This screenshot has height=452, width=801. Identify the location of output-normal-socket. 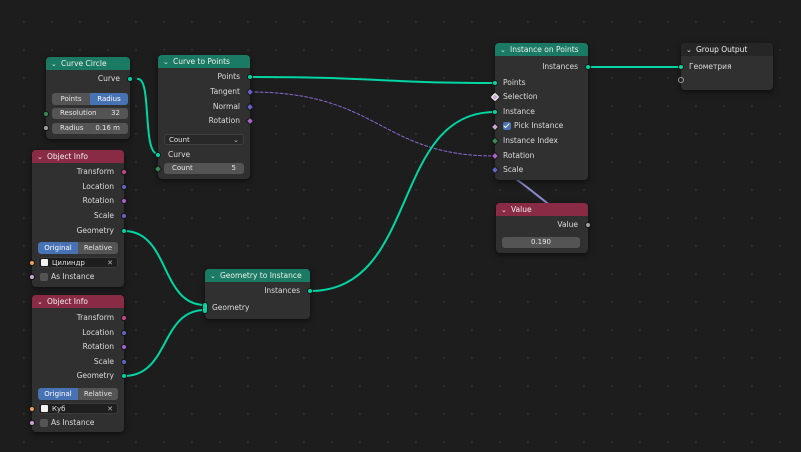
(250, 107).